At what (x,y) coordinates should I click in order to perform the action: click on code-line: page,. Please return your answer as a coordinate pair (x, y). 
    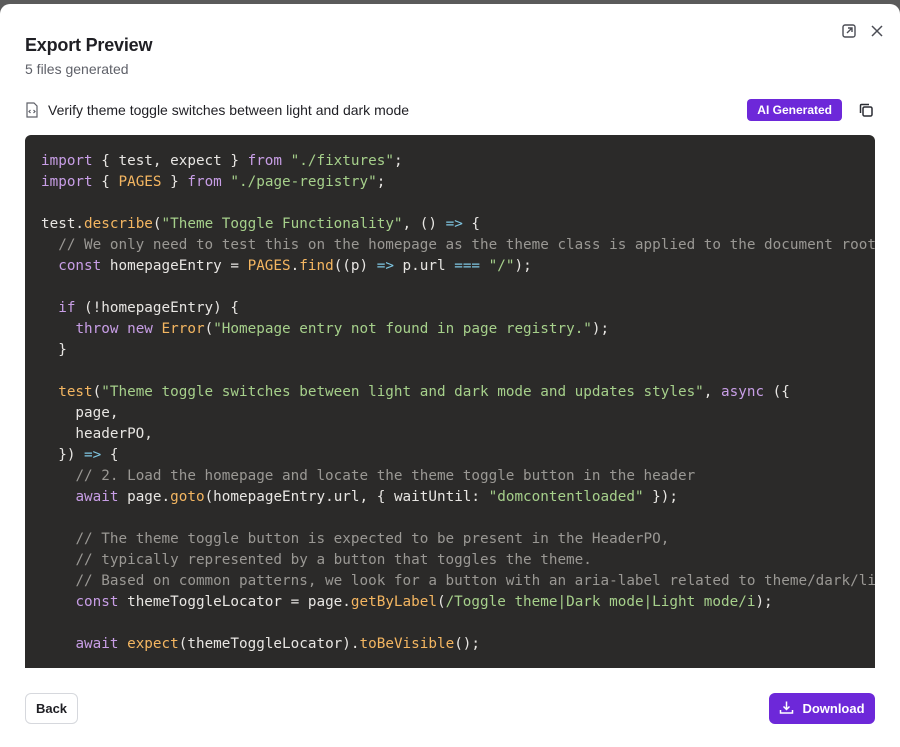
    Looking at the image, I should click on (80, 413).